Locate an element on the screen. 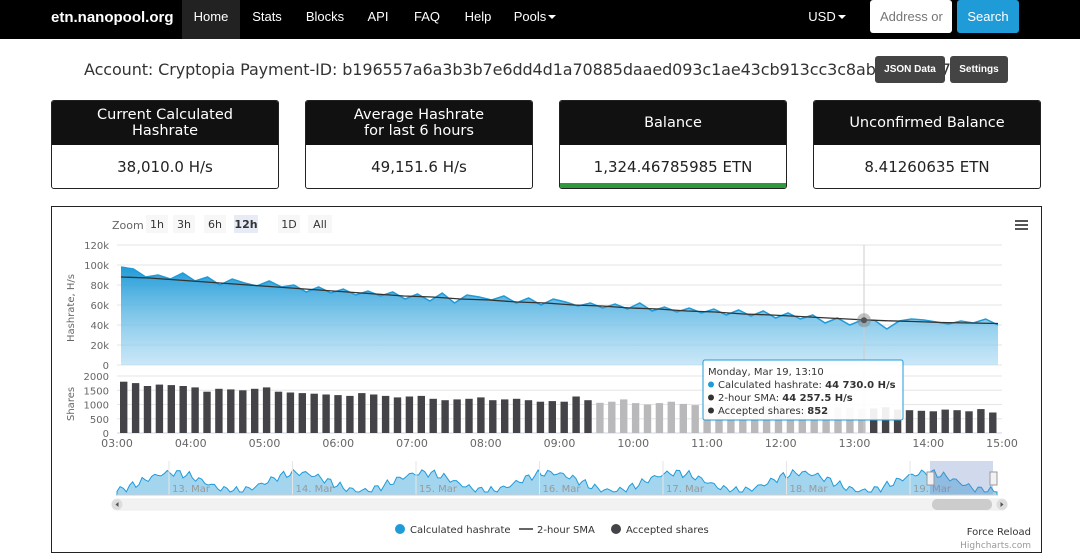 The width and height of the screenshot is (1080, 559). stat-title: Unconfirmed Balance is located at coordinates (927, 123).